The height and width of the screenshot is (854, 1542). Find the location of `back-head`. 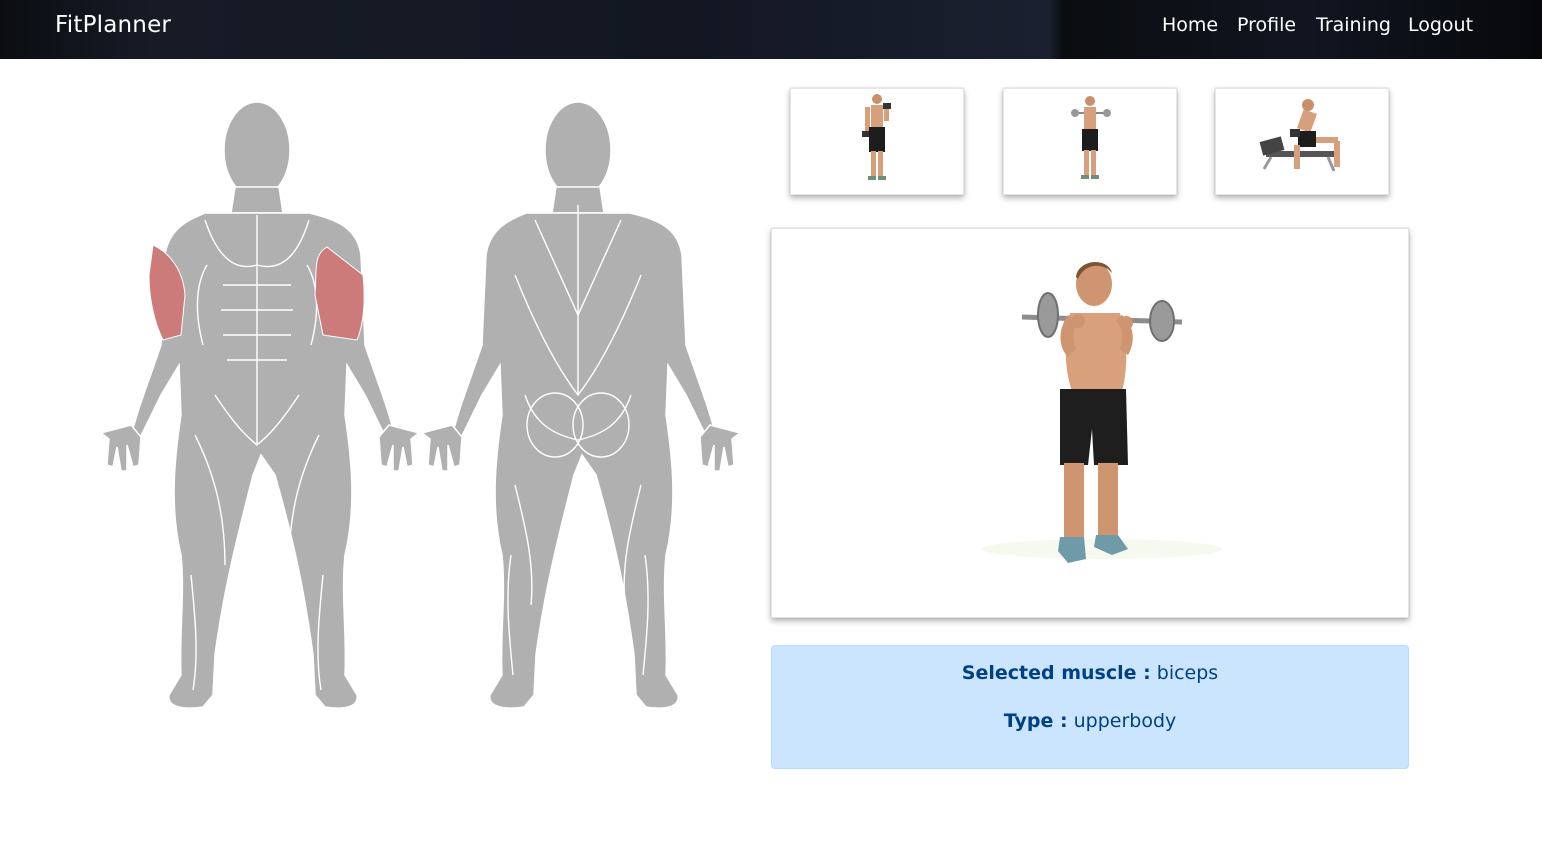

back-head is located at coordinates (578, 150).